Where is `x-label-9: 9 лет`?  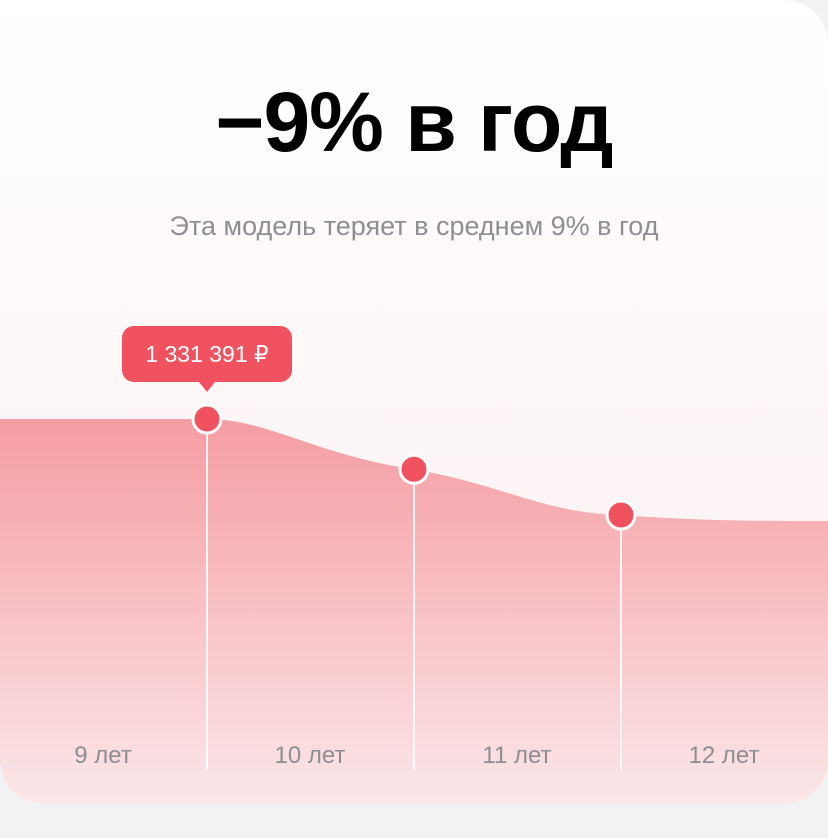
x-label-9: 9 лет is located at coordinates (103, 755).